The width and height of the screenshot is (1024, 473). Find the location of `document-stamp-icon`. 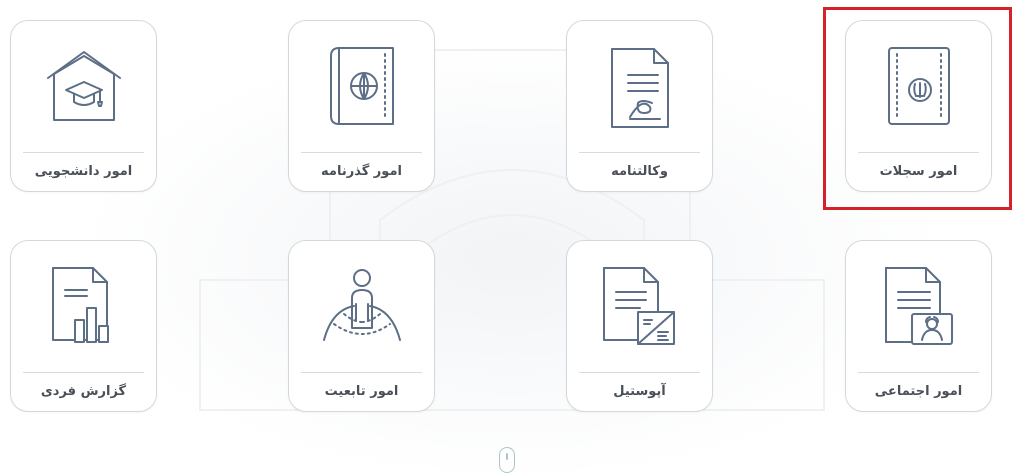

document-stamp-icon is located at coordinates (639, 306).